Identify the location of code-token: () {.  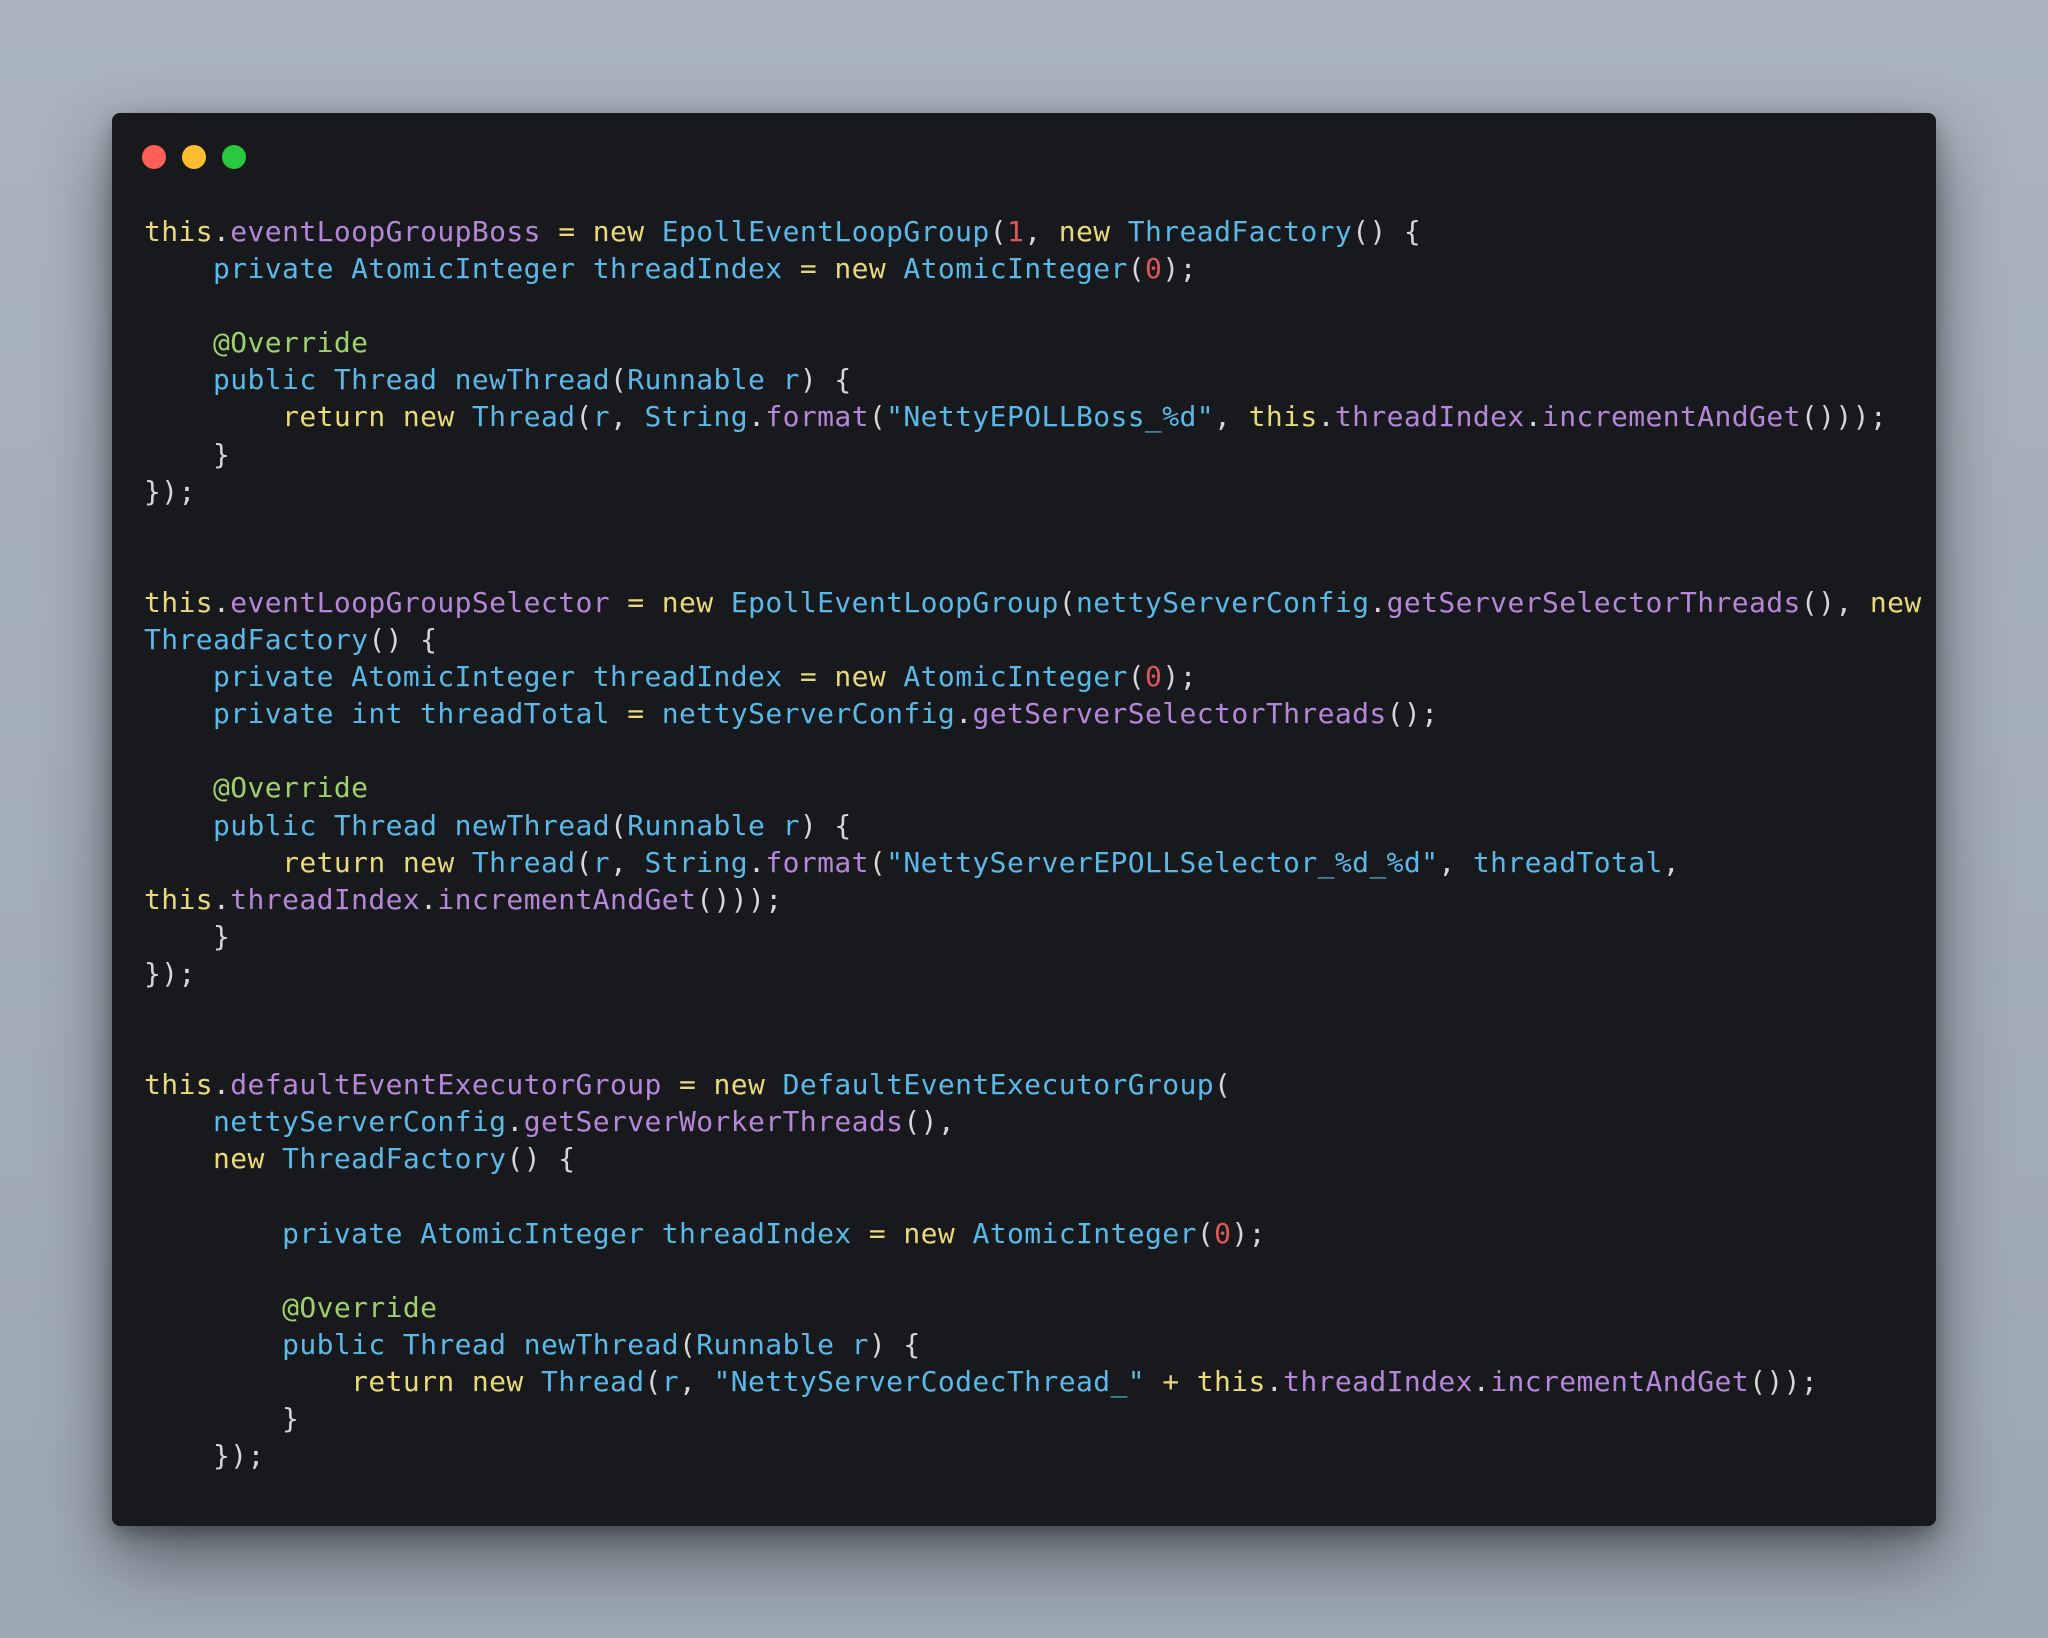
(541, 1159).